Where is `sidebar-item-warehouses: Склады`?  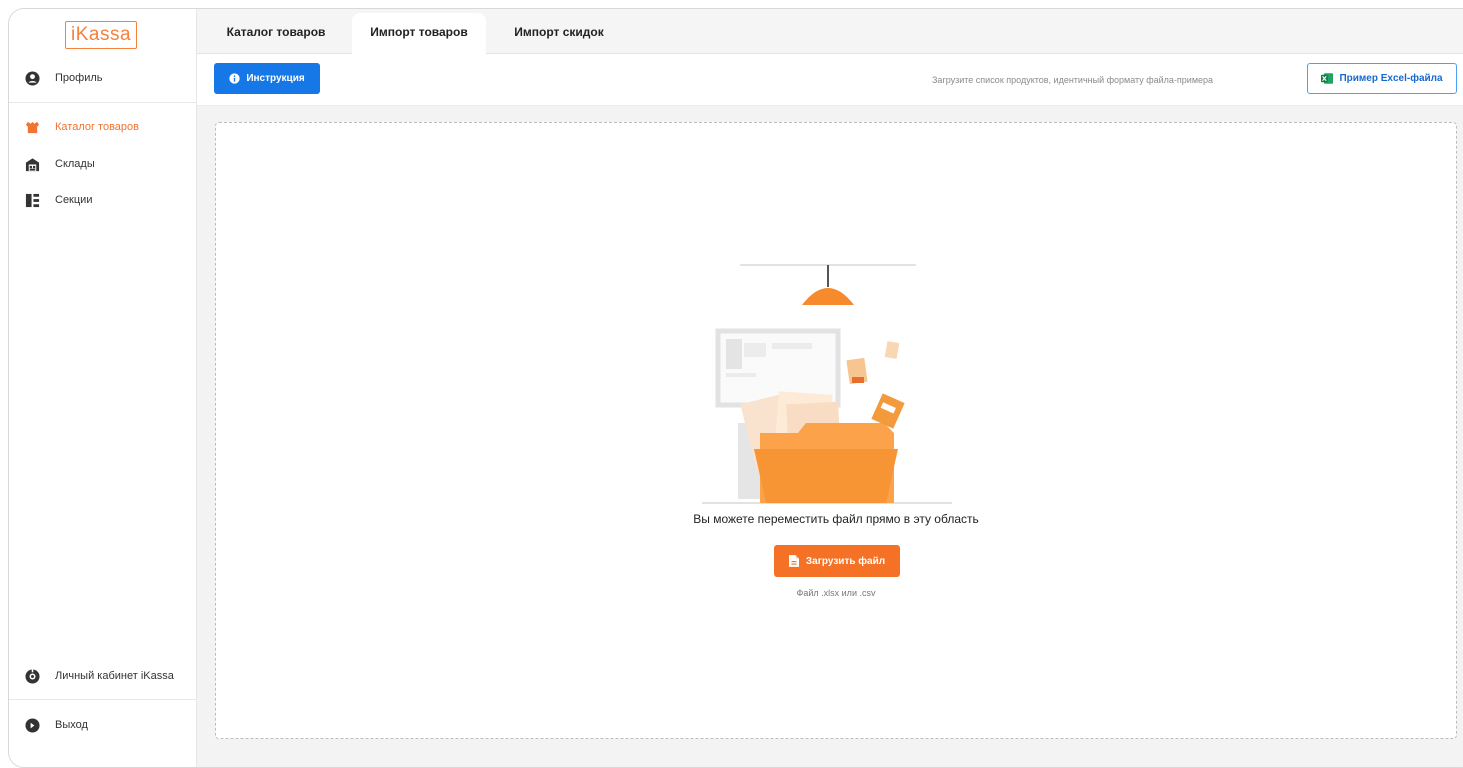 sidebar-item-warehouses: Склады is located at coordinates (103, 165).